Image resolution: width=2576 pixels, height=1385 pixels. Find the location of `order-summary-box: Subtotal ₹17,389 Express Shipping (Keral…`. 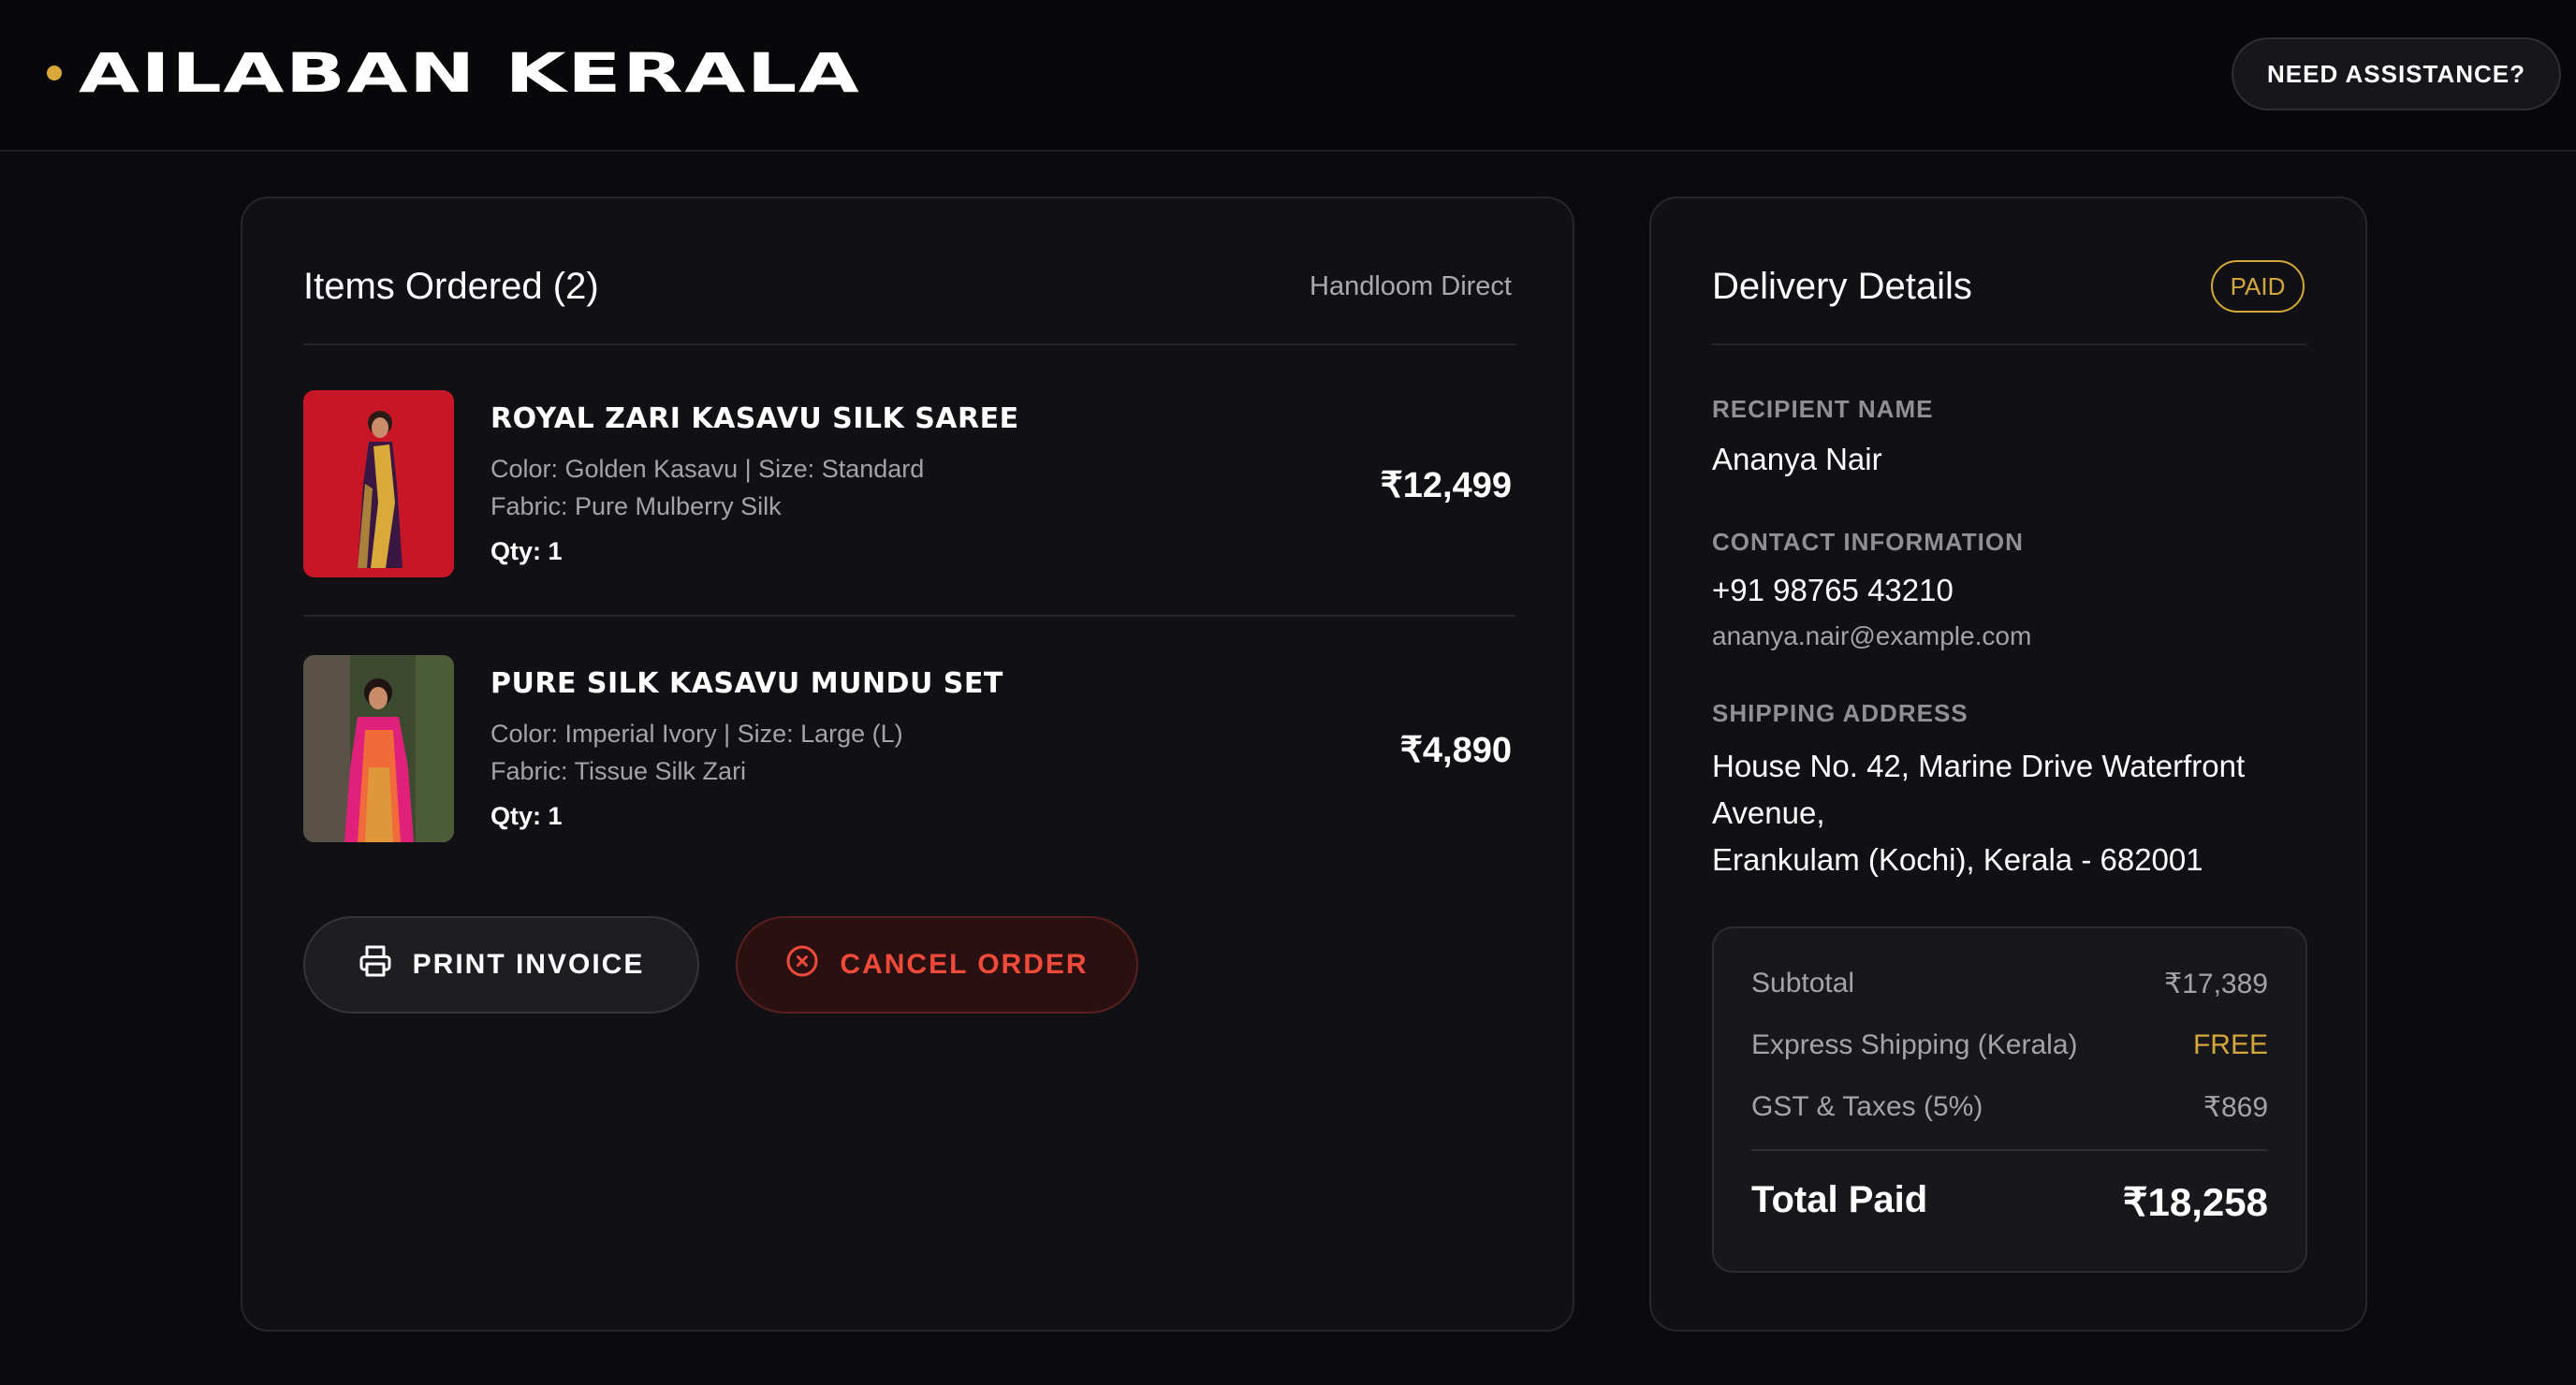

order-summary-box: Subtotal ₹17,389 Express Shipping (Keral… is located at coordinates (2010, 1100).